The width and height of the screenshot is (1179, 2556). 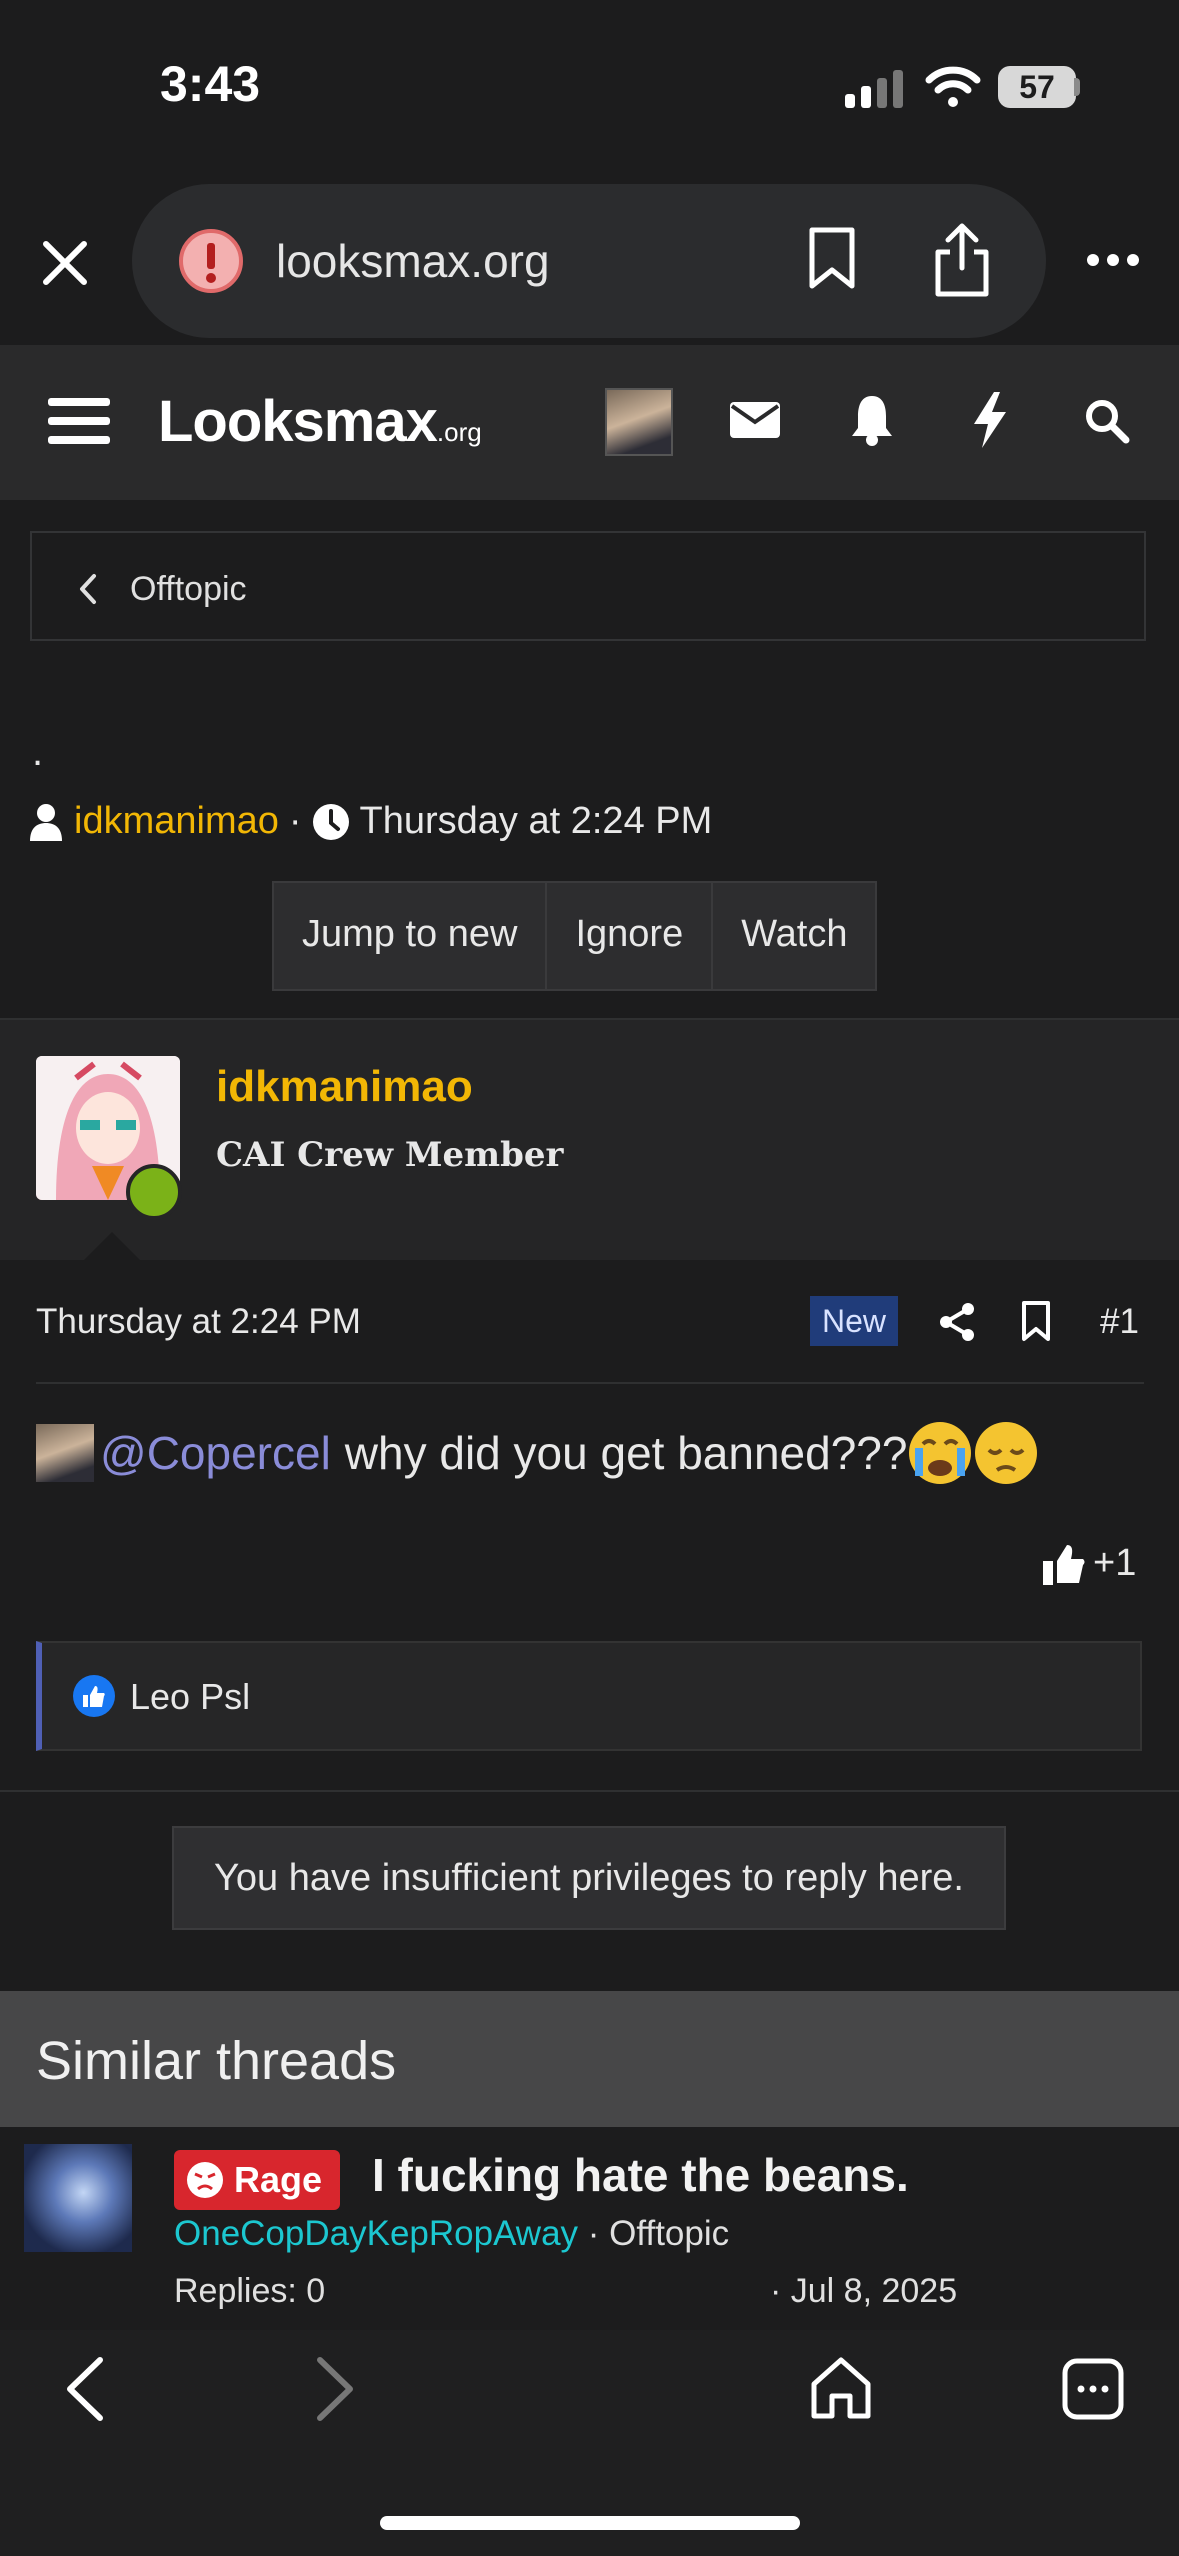 I want to click on user-title: CAI Crew Member, so click(x=390, y=1155).